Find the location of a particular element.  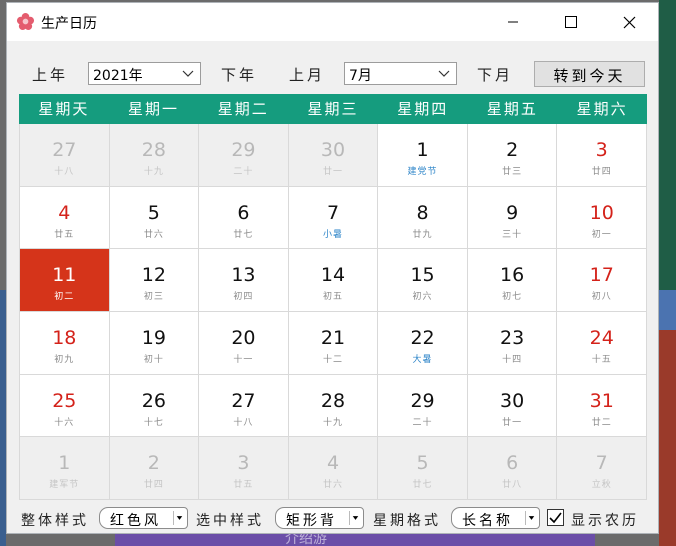

day-cell: 25 十六 is located at coordinates (64, 405).